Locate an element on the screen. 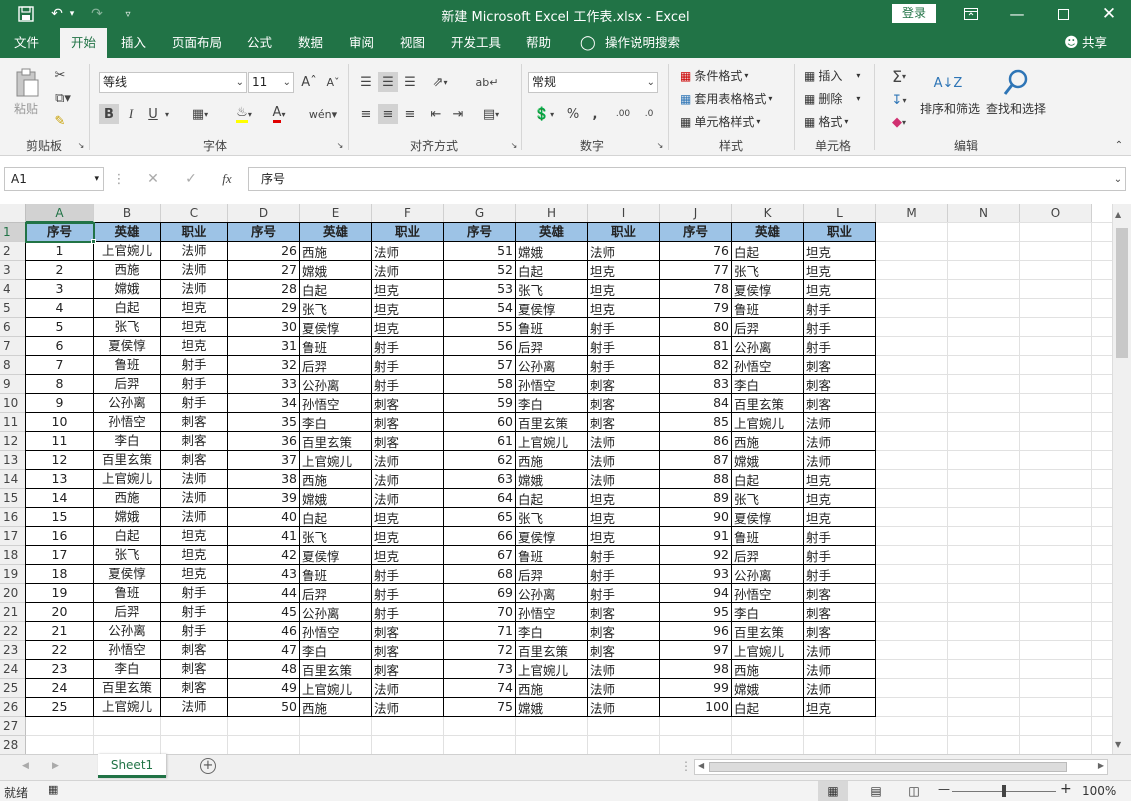 This screenshot has width=1131, height=801. table-cell: 张飞 is located at coordinates (127, 327).